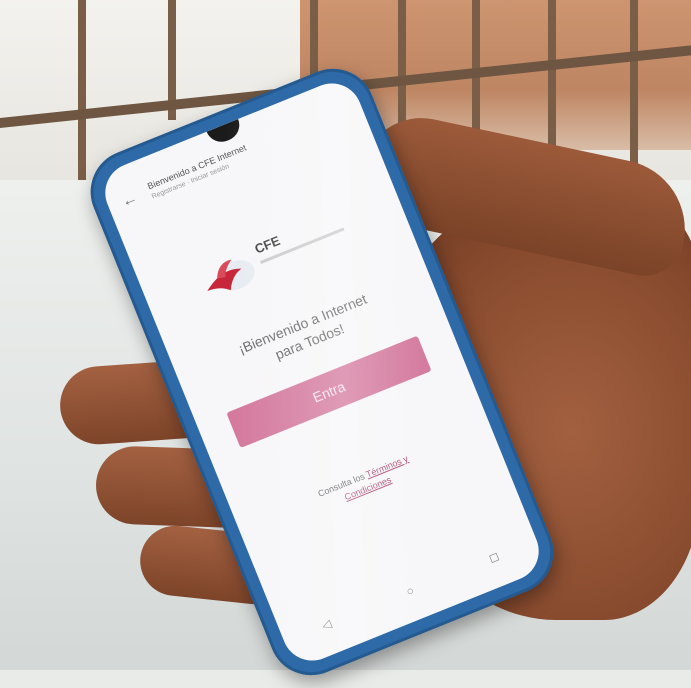 This screenshot has width=691, height=688. Describe the element at coordinates (231, 275) in the screenshot. I see `bird-logo-icon` at that location.